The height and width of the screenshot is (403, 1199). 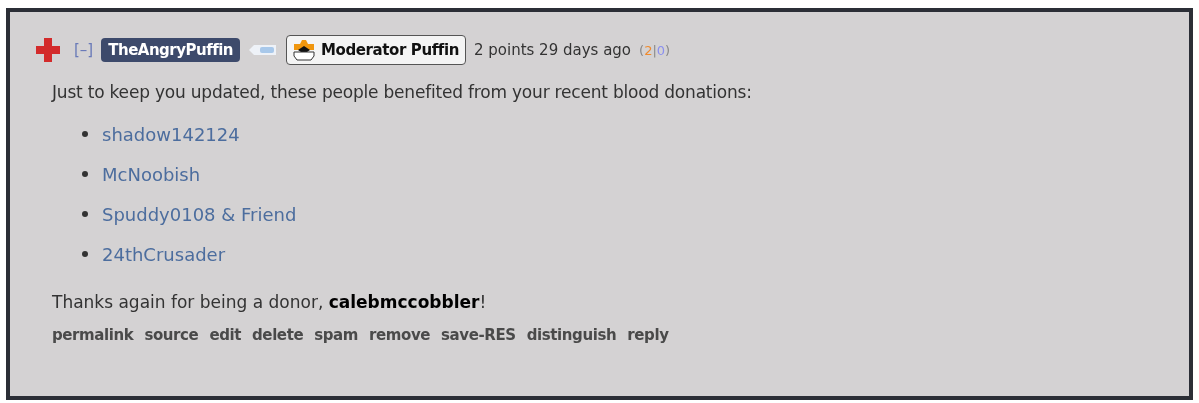 I want to click on action-link: source, so click(x=171, y=335).